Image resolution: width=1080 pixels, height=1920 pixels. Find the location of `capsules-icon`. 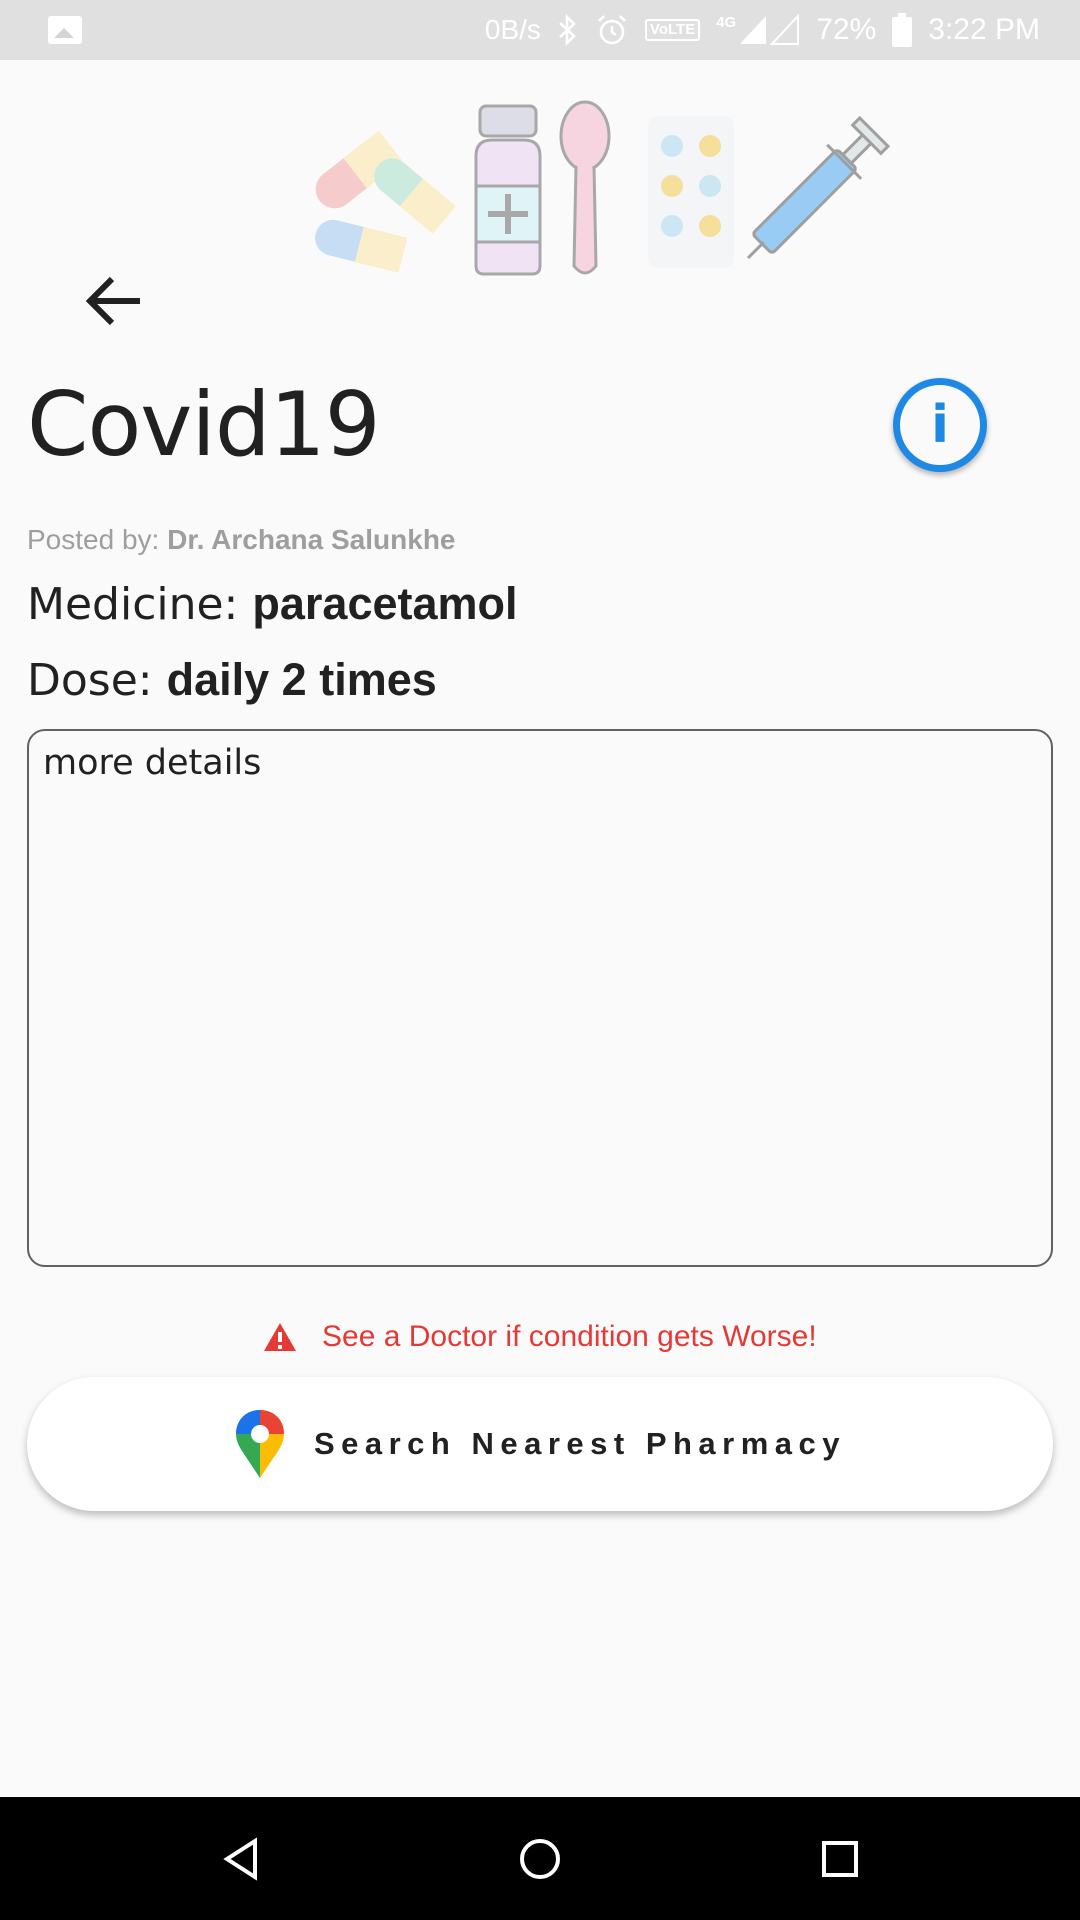

capsules-icon is located at coordinates (385, 201).